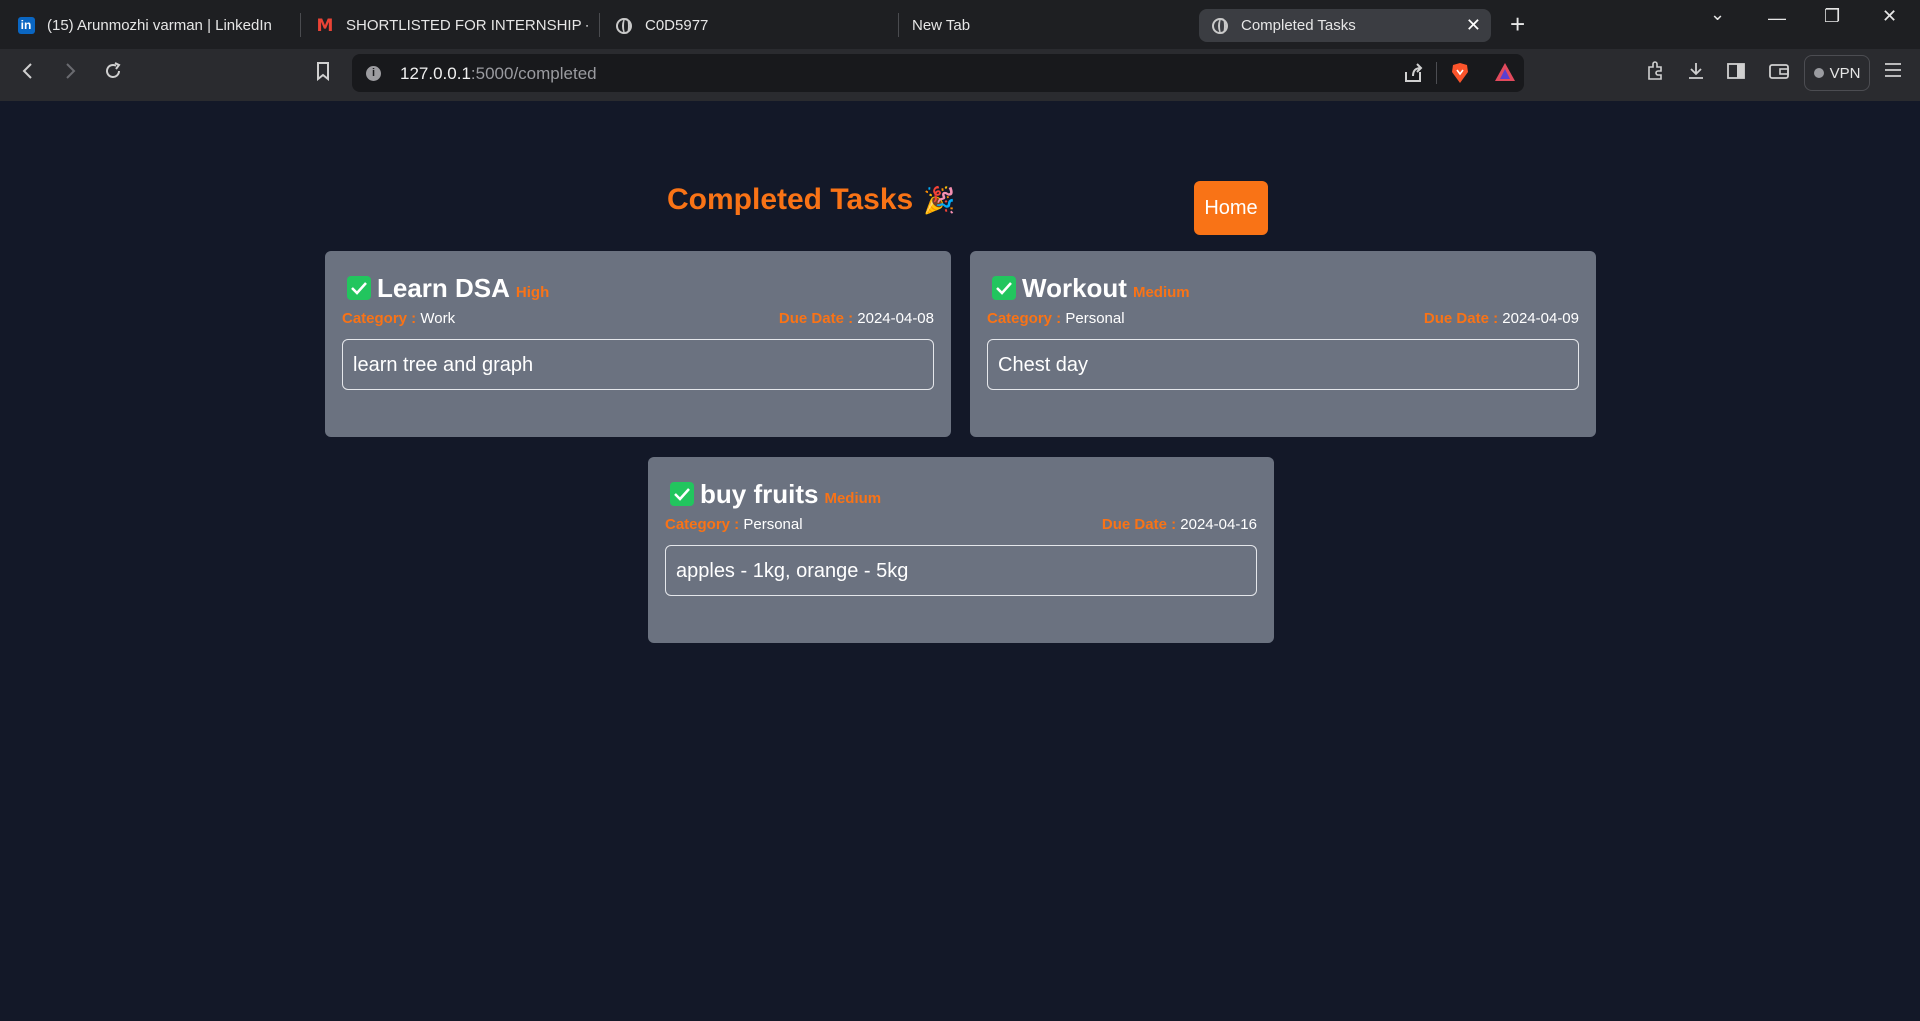 Image resolution: width=1920 pixels, height=1021 pixels. I want to click on vpn-button: VPN, so click(1837, 73).